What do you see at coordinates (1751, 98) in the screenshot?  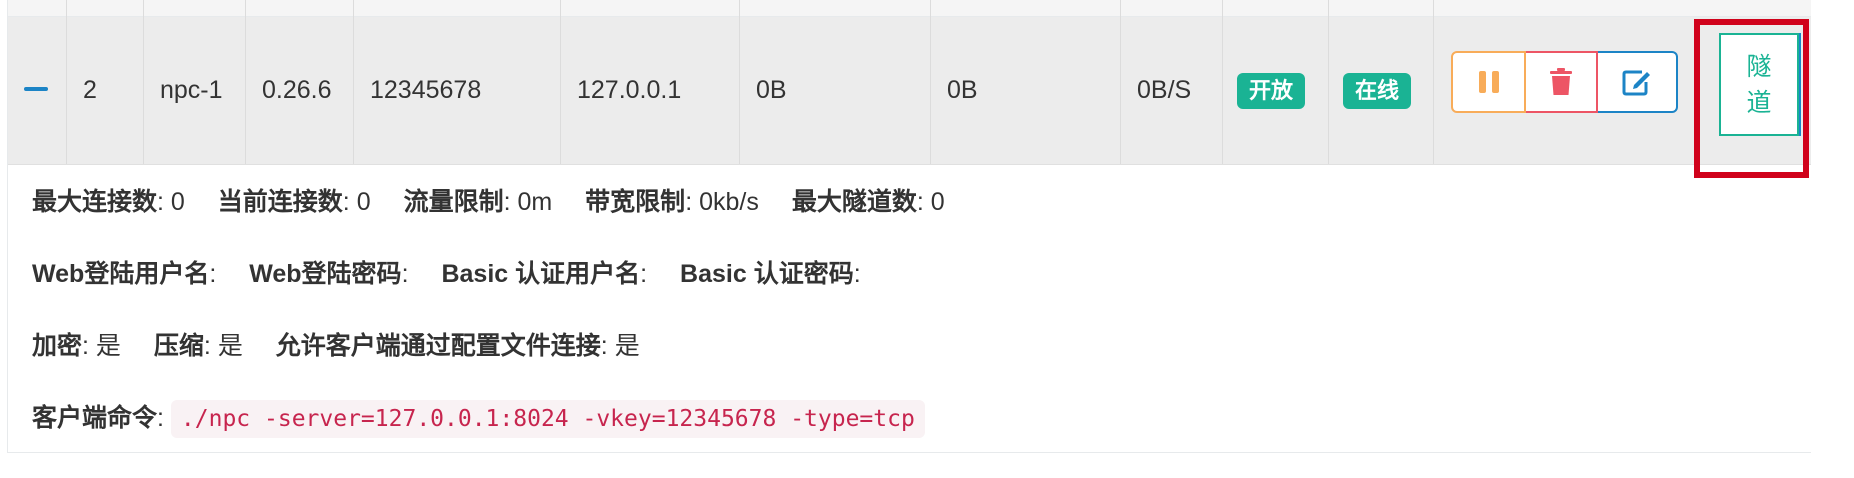 I see `highlight-box` at bounding box center [1751, 98].